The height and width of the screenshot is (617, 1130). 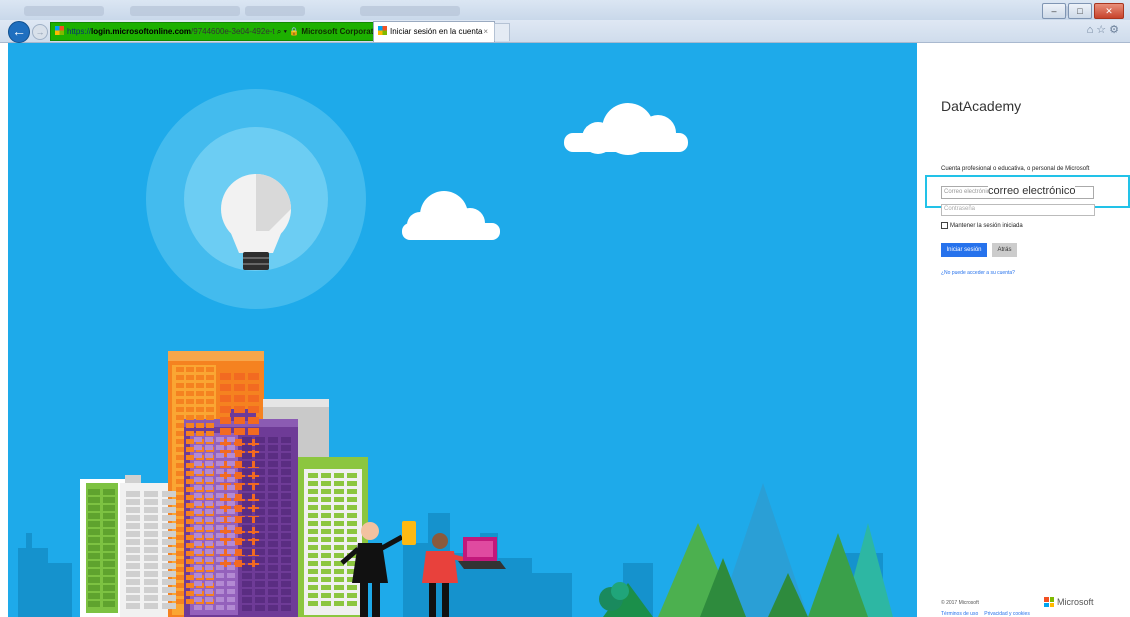 What do you see at coordinates (79, 31) in the screenshot?
I see `url-scheme: https://` at bounding box center [79, 31].